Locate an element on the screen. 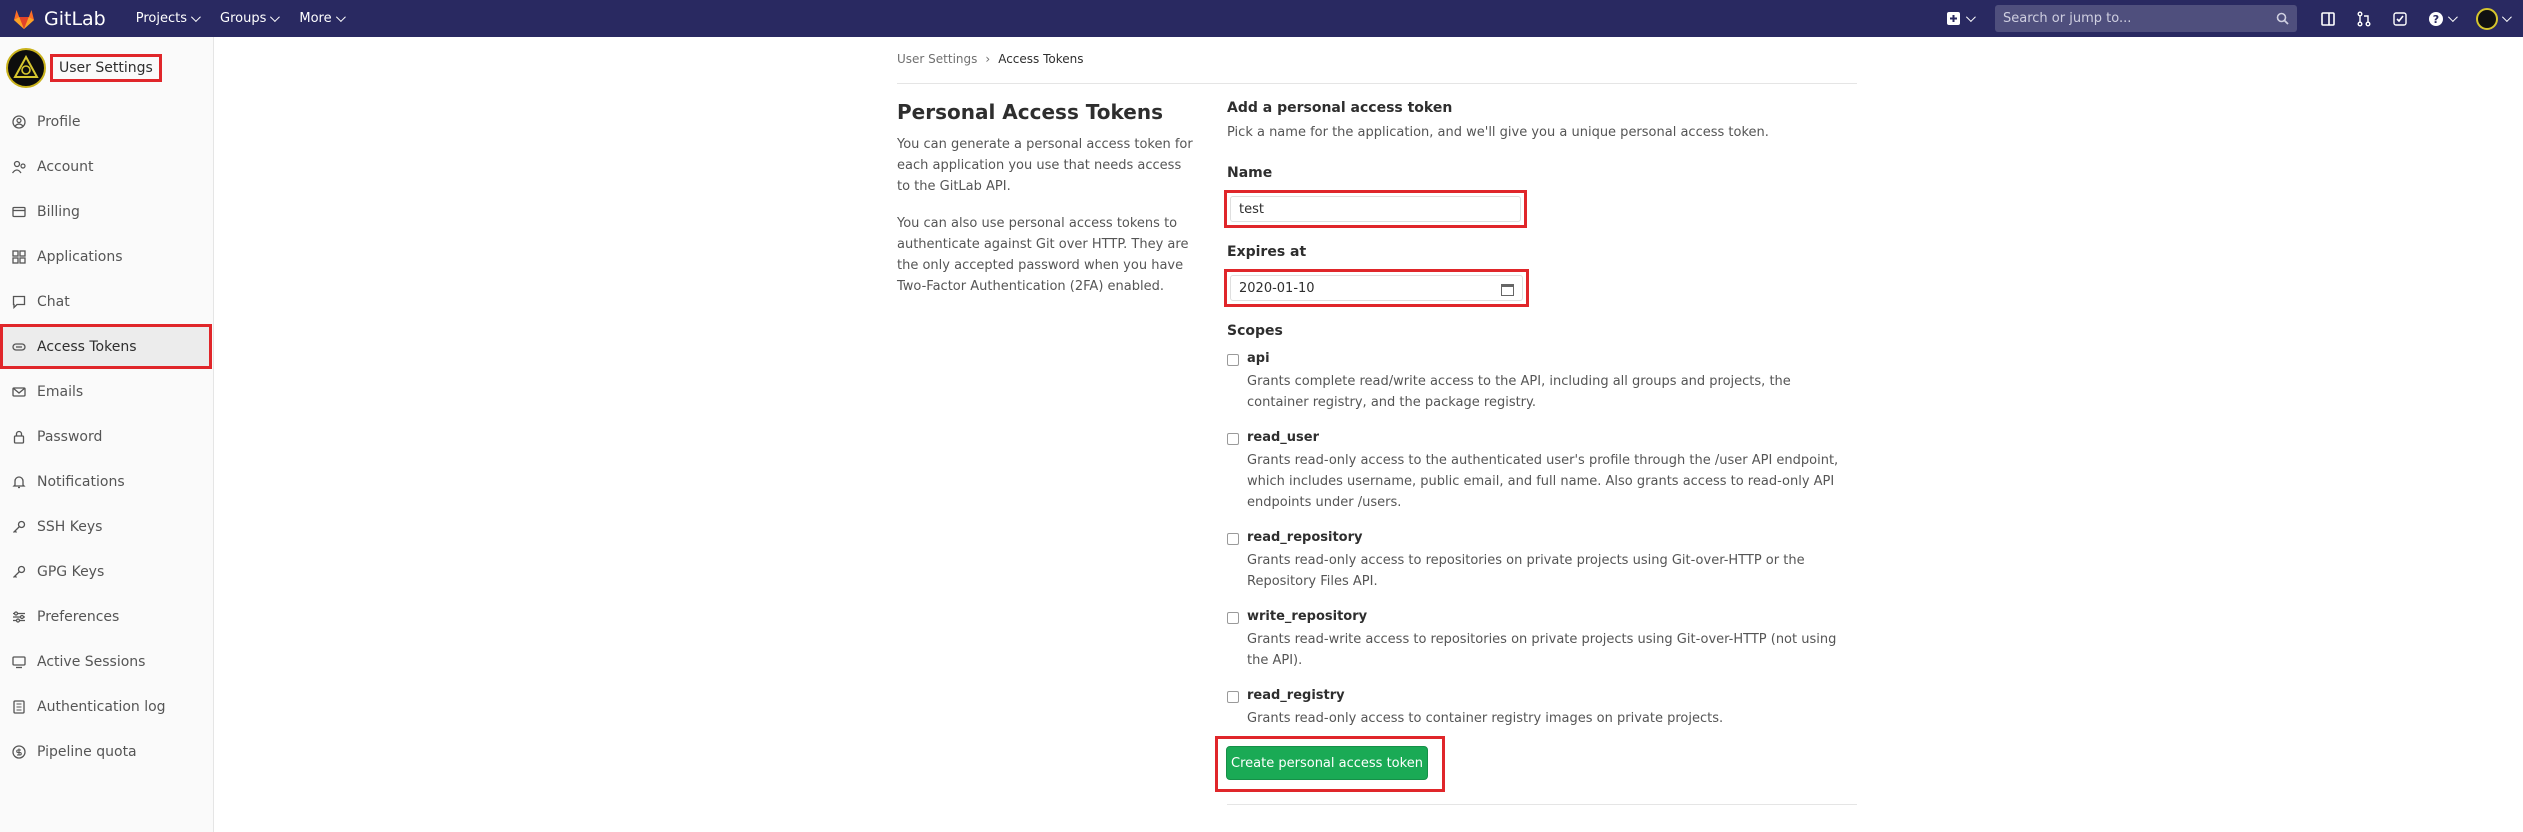 This screenshot has width=2523, height=832. scope-api-checkbox is located at coordinates (1233, 360).